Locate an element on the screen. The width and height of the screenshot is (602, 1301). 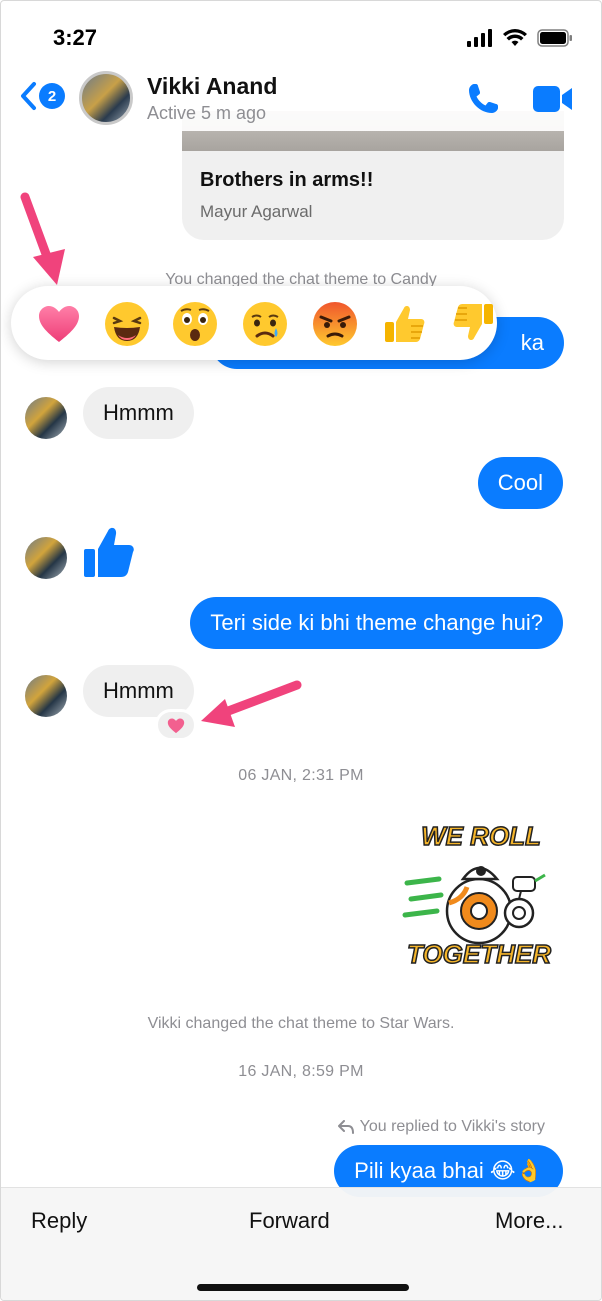
message-text: Teri side ki bhi theme change hui? is located at coordinates (376, 622).